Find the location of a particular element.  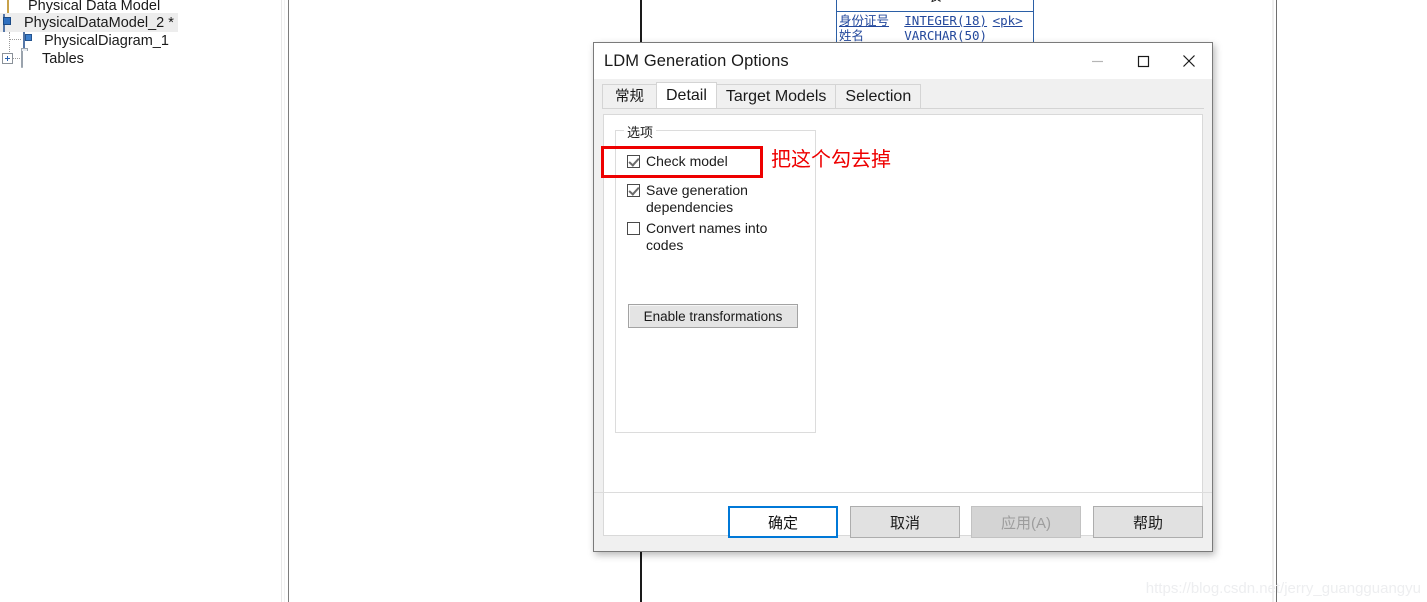

entity-table-title: 表 is located at coordinates (935, 6).